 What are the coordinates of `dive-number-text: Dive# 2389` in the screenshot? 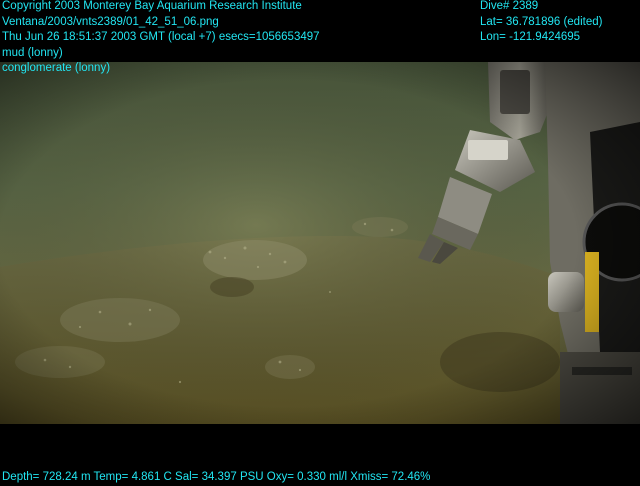 It's located at (509, 6).